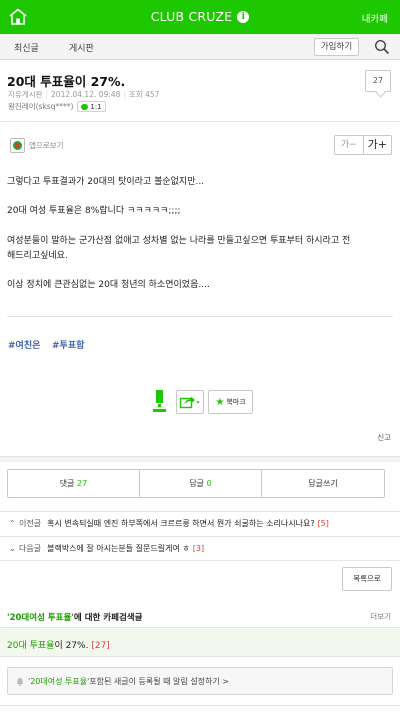 The image size is (400, 711). I want to click on report-link: 신고, so click(384, 437).